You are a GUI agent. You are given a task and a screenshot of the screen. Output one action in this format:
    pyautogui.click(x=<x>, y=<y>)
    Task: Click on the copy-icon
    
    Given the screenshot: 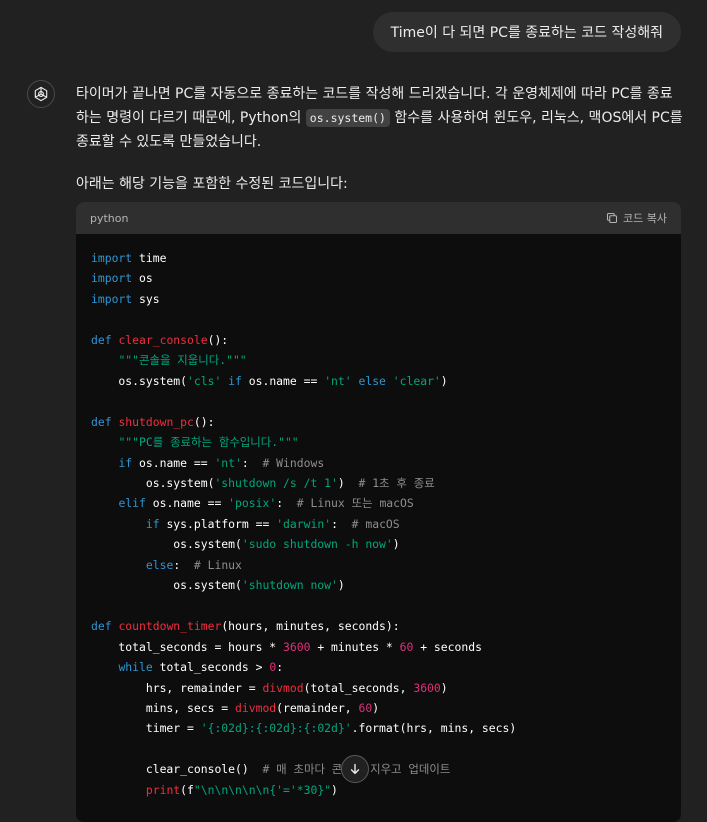 What is the action you would take?
    pyautogui.click(x=612, y=218)
    